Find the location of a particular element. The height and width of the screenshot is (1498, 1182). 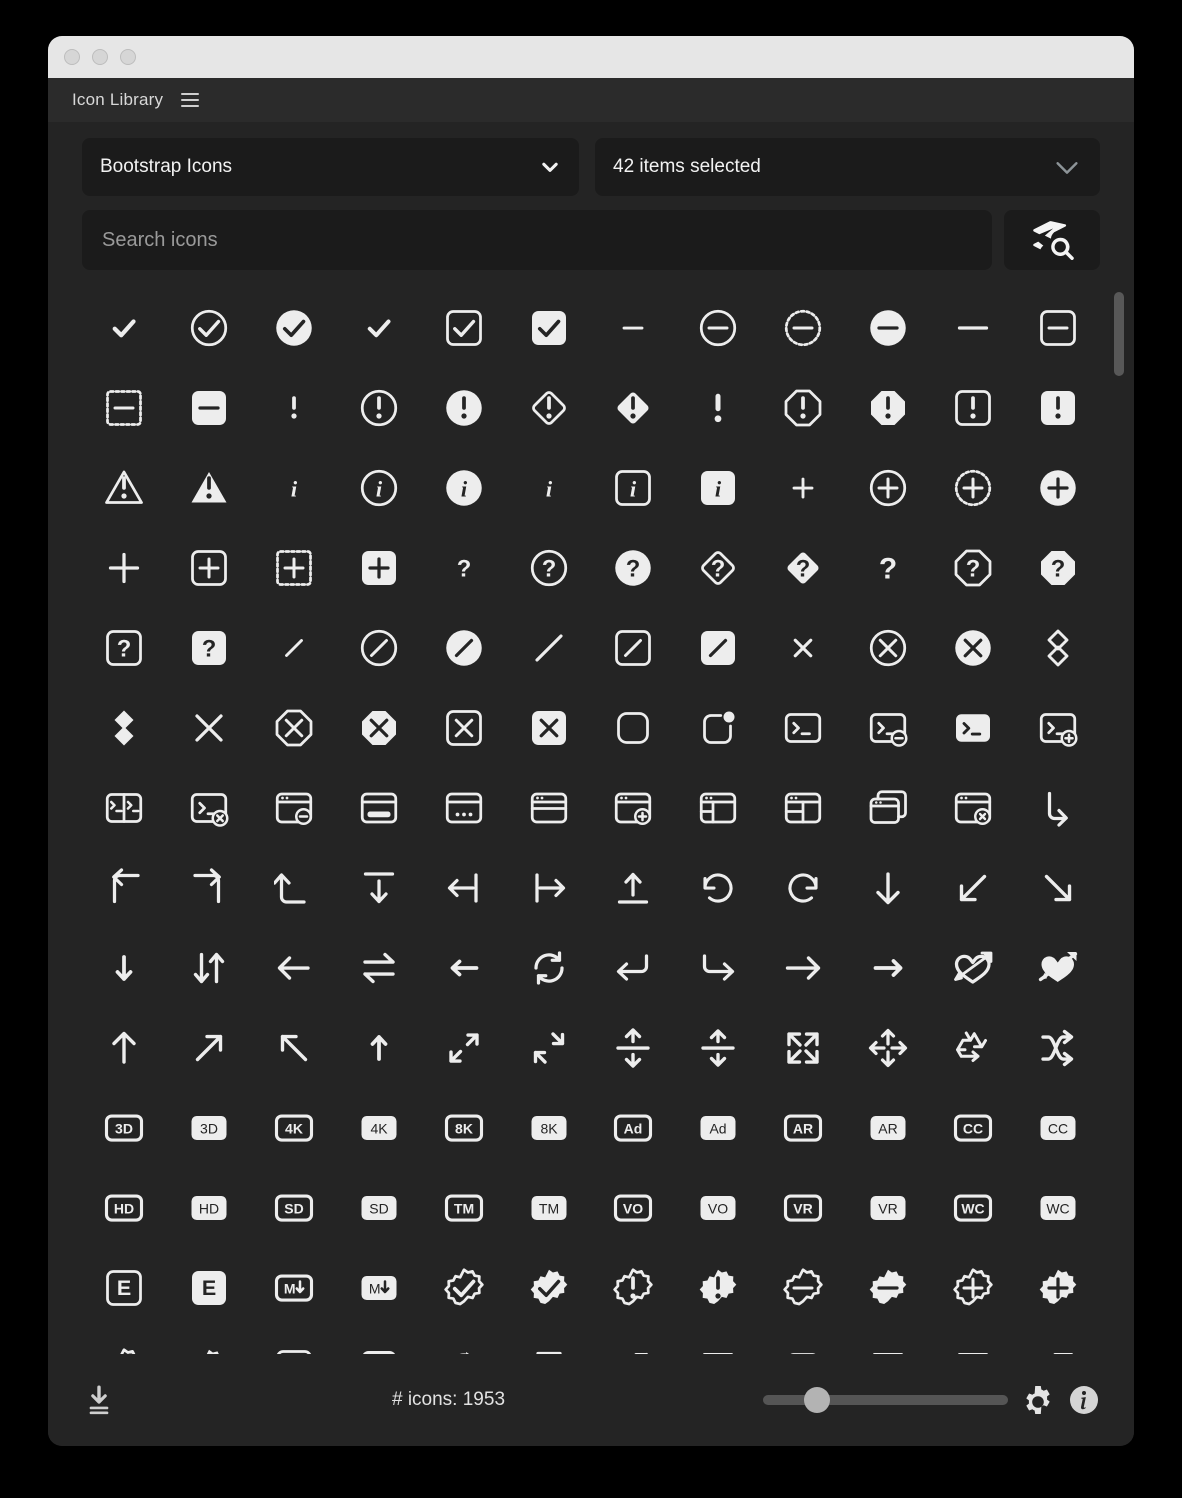

search-input is located at coordinates (537, 240).